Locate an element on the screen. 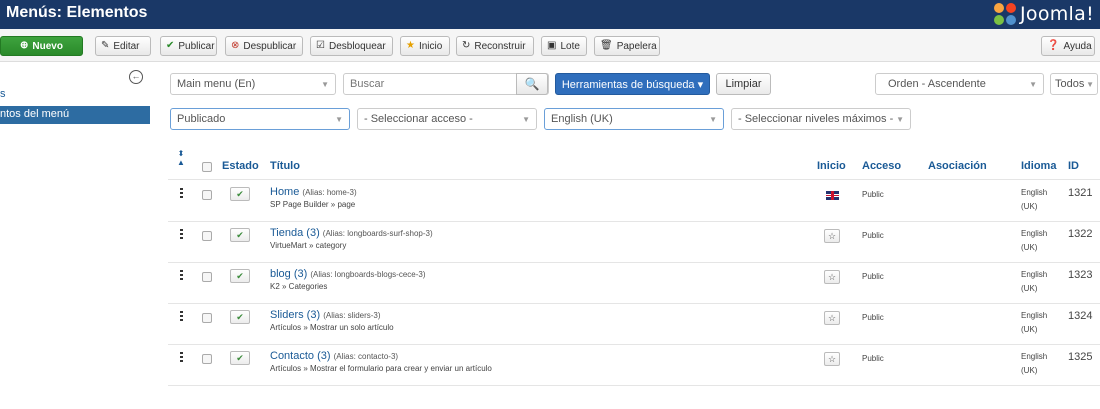 The width and height of the screenshot is (1100, 409). joomla-logo: Joomla! is located at coordinates (1044, 14).